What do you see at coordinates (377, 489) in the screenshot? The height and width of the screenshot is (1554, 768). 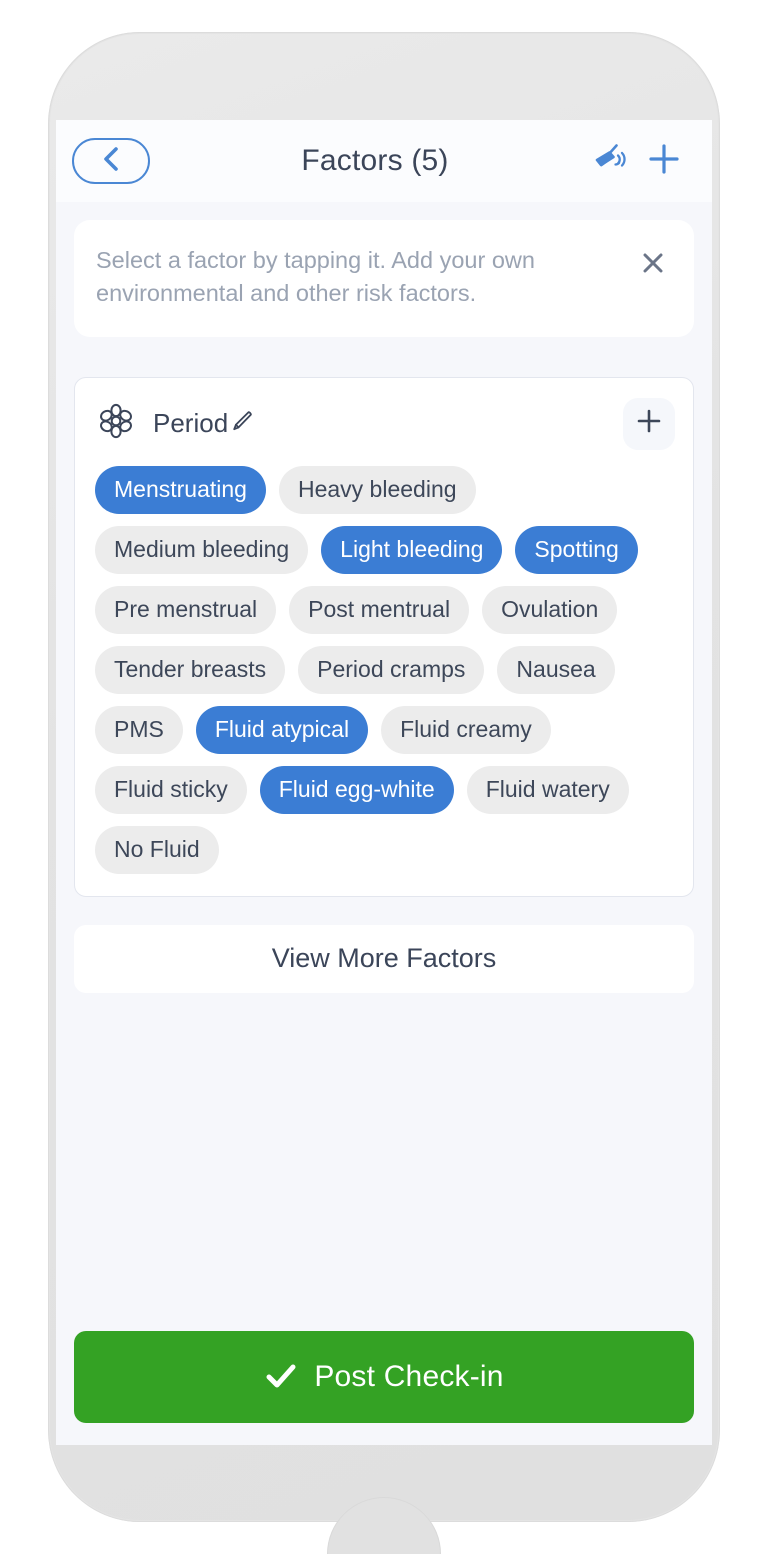 I see `factor-chip: Heavy bleeding` at bounding box center [377, 489].